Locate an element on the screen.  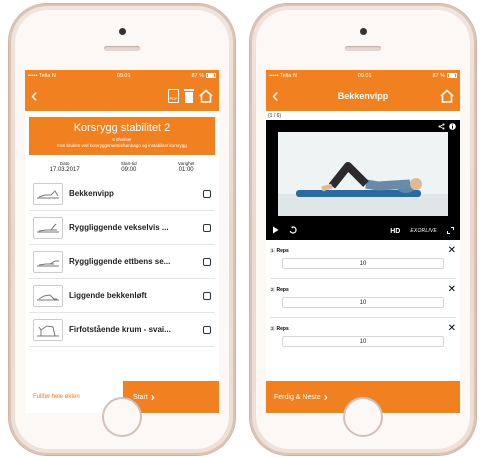
sets-list: 1 Reps ✕ 10 2 Reps ✕ 10 3 Reps ✕ 10 is located at coordinates (363, 295).